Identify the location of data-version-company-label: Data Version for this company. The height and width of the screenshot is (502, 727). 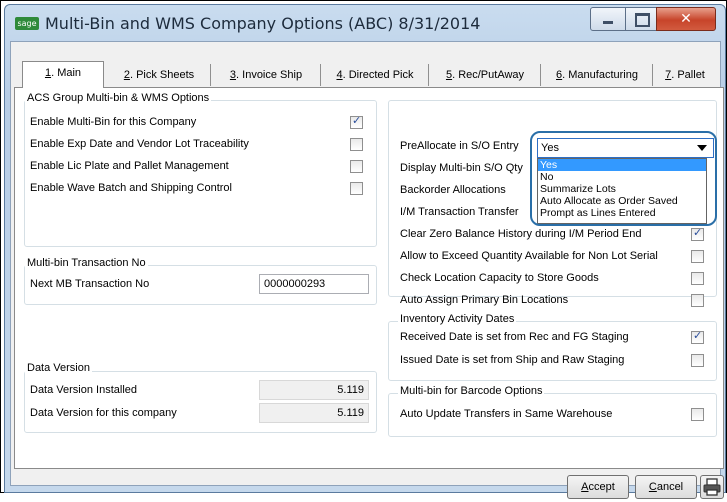
(103, 413).